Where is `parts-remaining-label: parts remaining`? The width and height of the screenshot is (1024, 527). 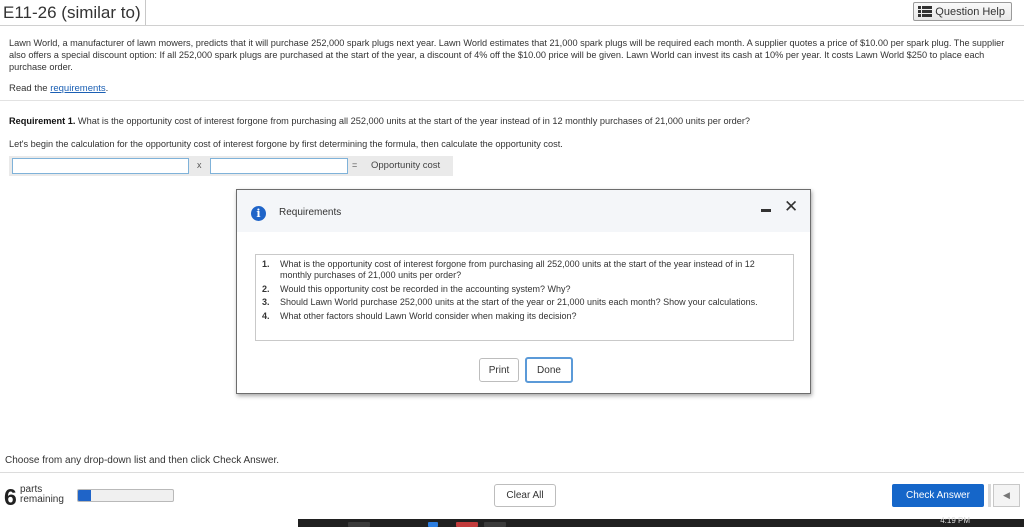
parts-remaining-label: parts remaining is located at coordinates (42, 495).